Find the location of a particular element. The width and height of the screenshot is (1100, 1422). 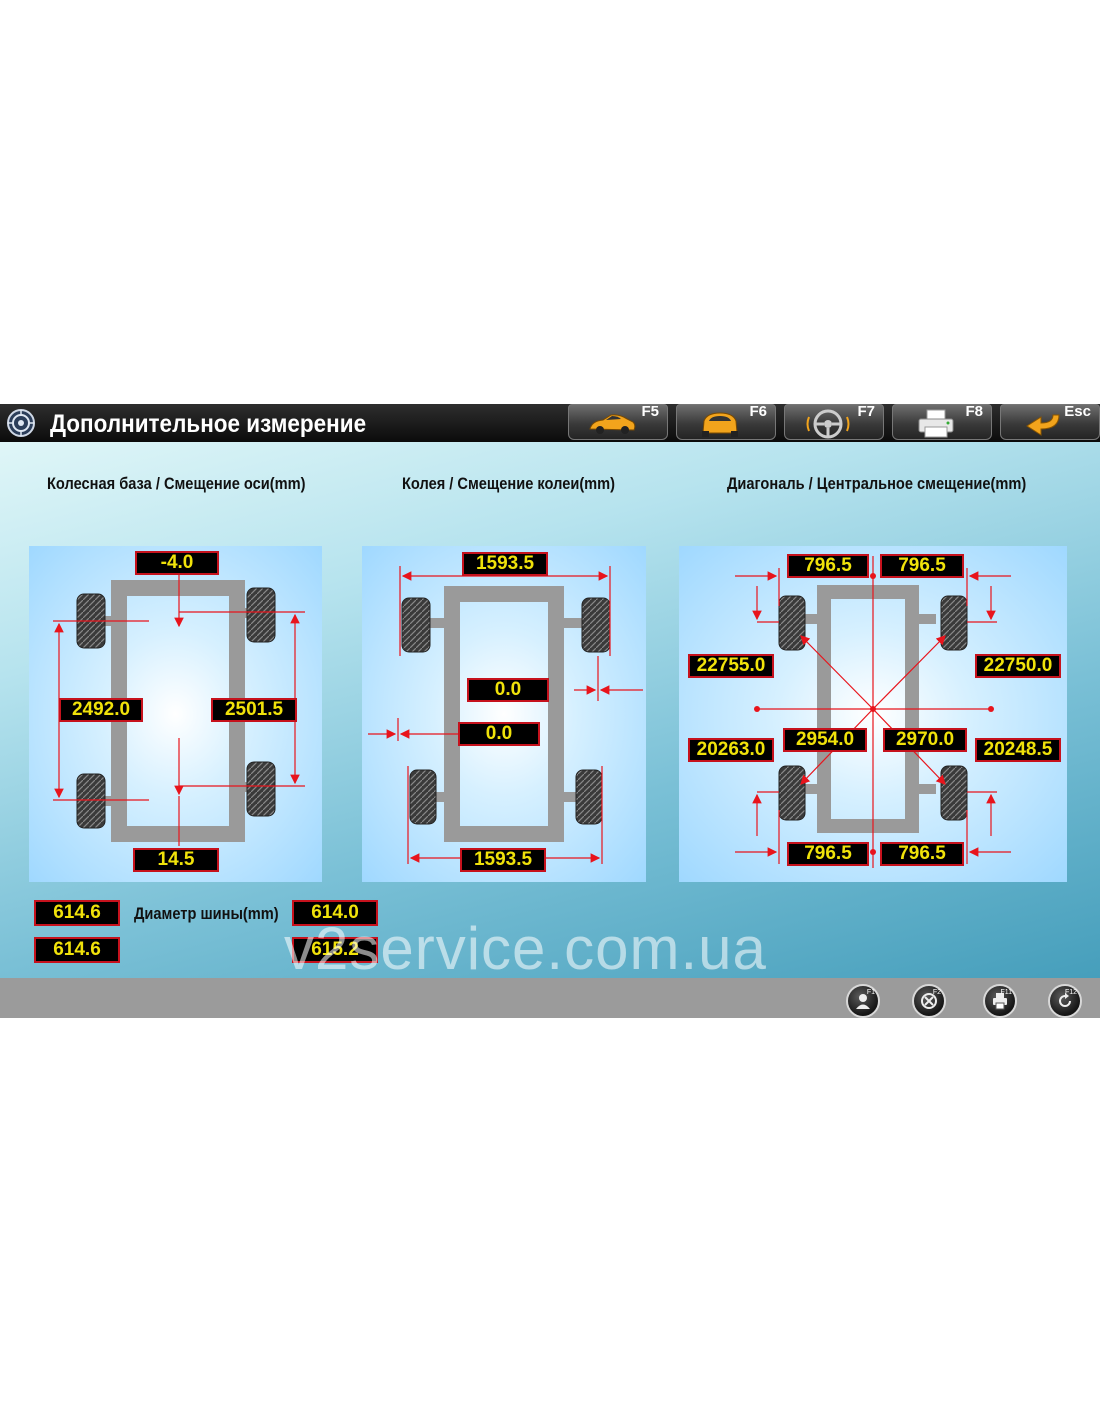

rear-axle-offset-value: 14.5 is located at coordinates (176, 860).